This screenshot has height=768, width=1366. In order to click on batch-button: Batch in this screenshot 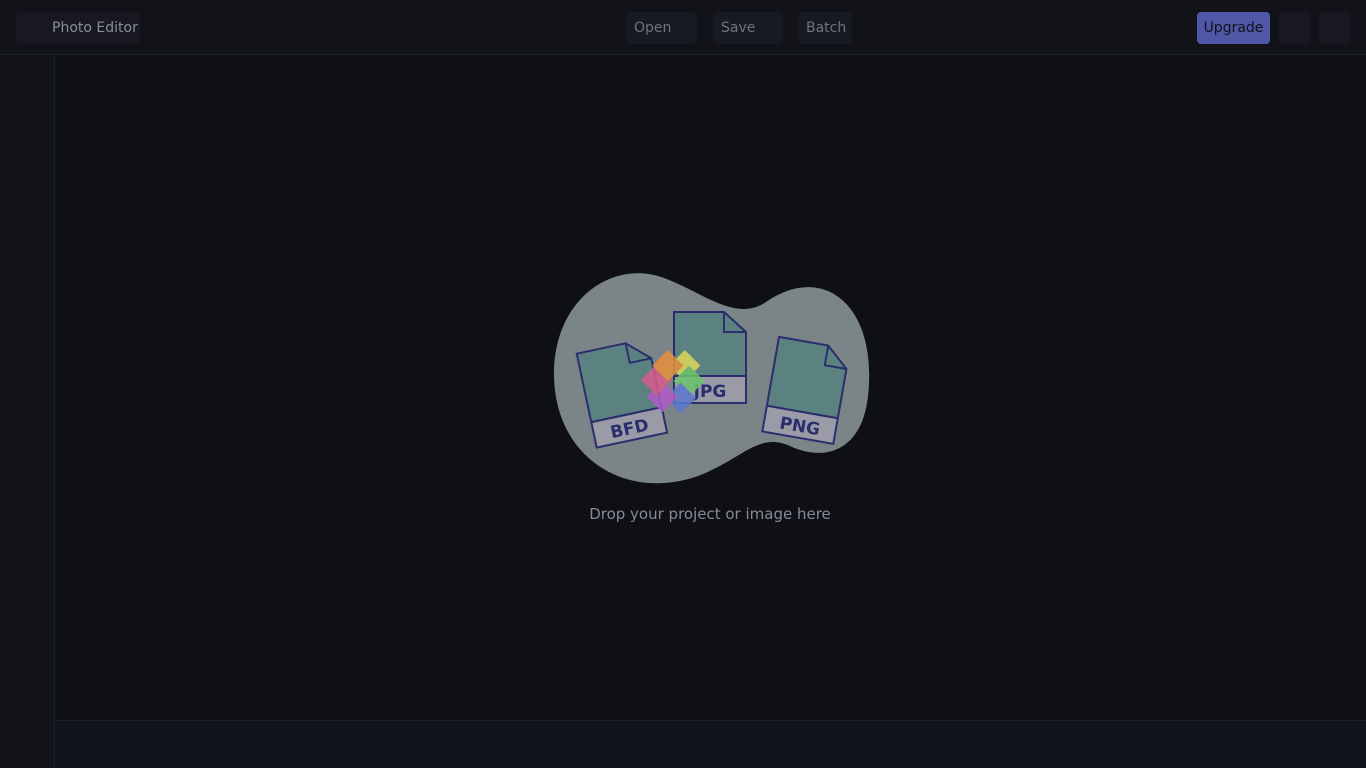, I will do `click(825, 28)`.